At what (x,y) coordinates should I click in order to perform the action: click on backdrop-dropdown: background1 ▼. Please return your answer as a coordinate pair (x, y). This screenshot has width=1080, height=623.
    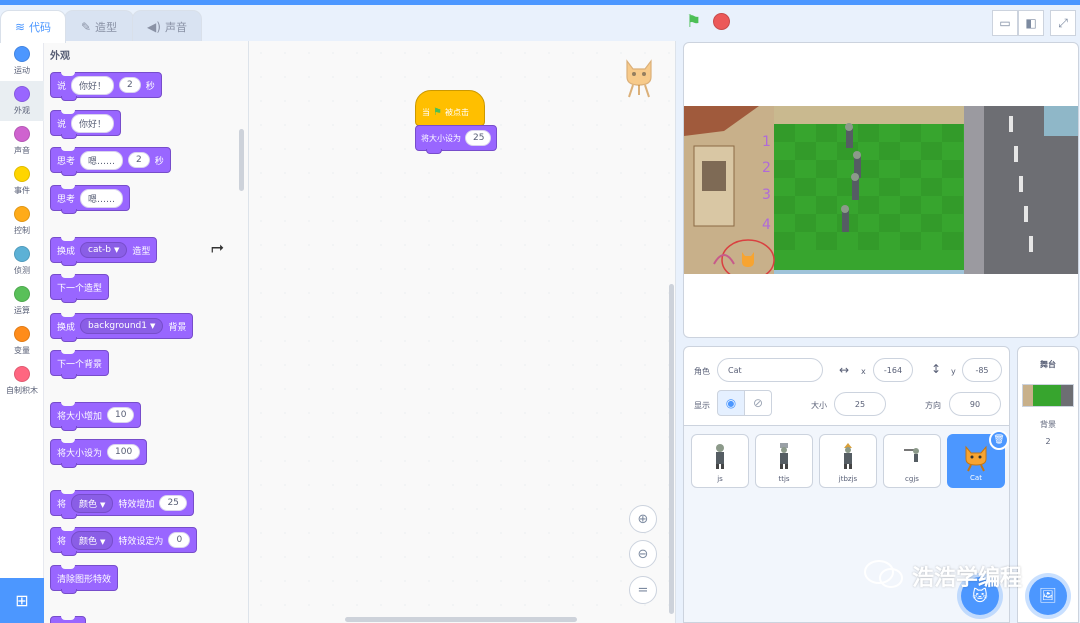
    Looking at the image, I should click on (122, 326).